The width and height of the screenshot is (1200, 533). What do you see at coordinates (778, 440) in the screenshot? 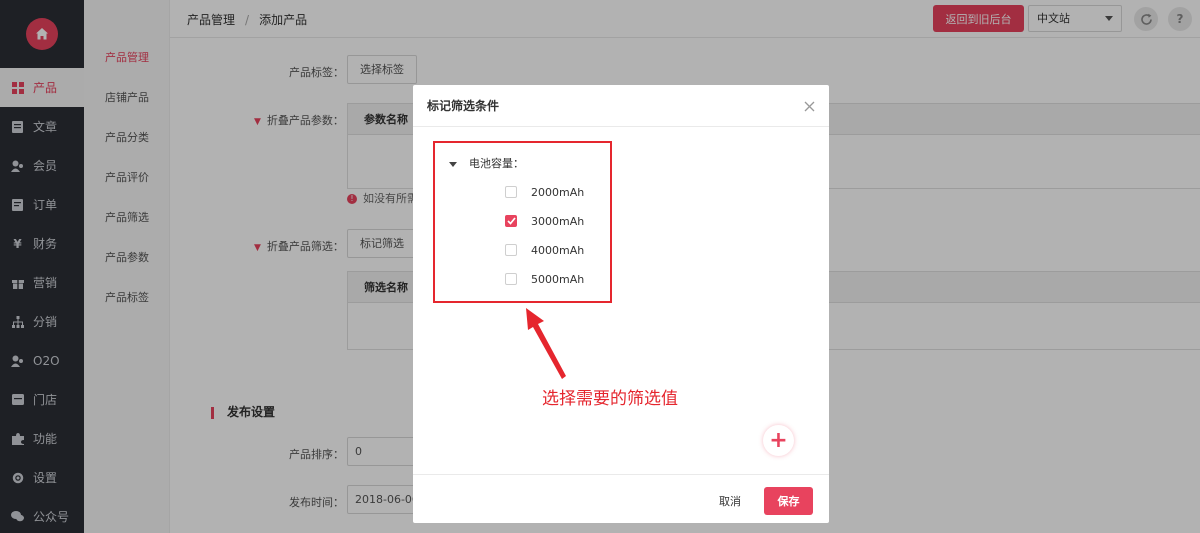
I see `add-icon: +` at bounding box center [778, 440].